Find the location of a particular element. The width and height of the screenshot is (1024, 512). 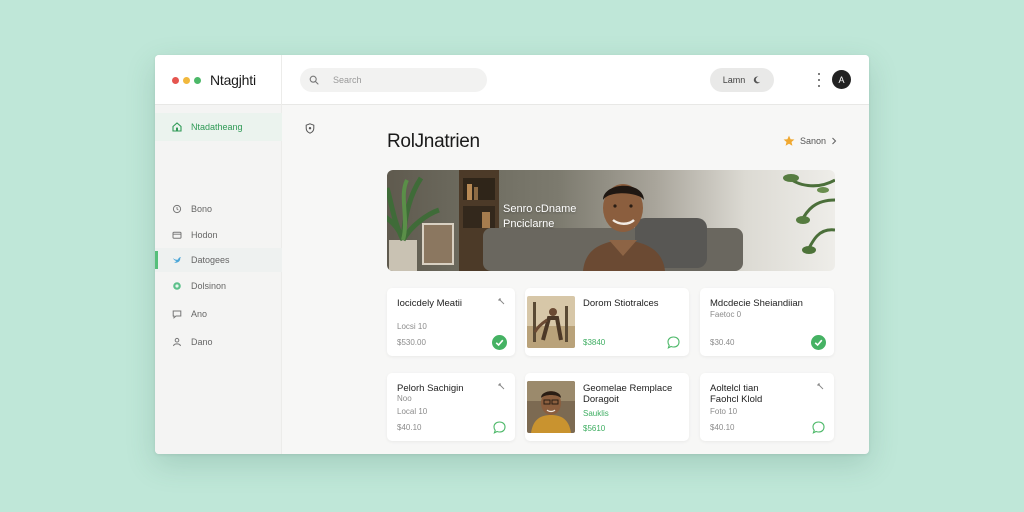

brand: Ntagjhti is located at coordinates (218, 80).